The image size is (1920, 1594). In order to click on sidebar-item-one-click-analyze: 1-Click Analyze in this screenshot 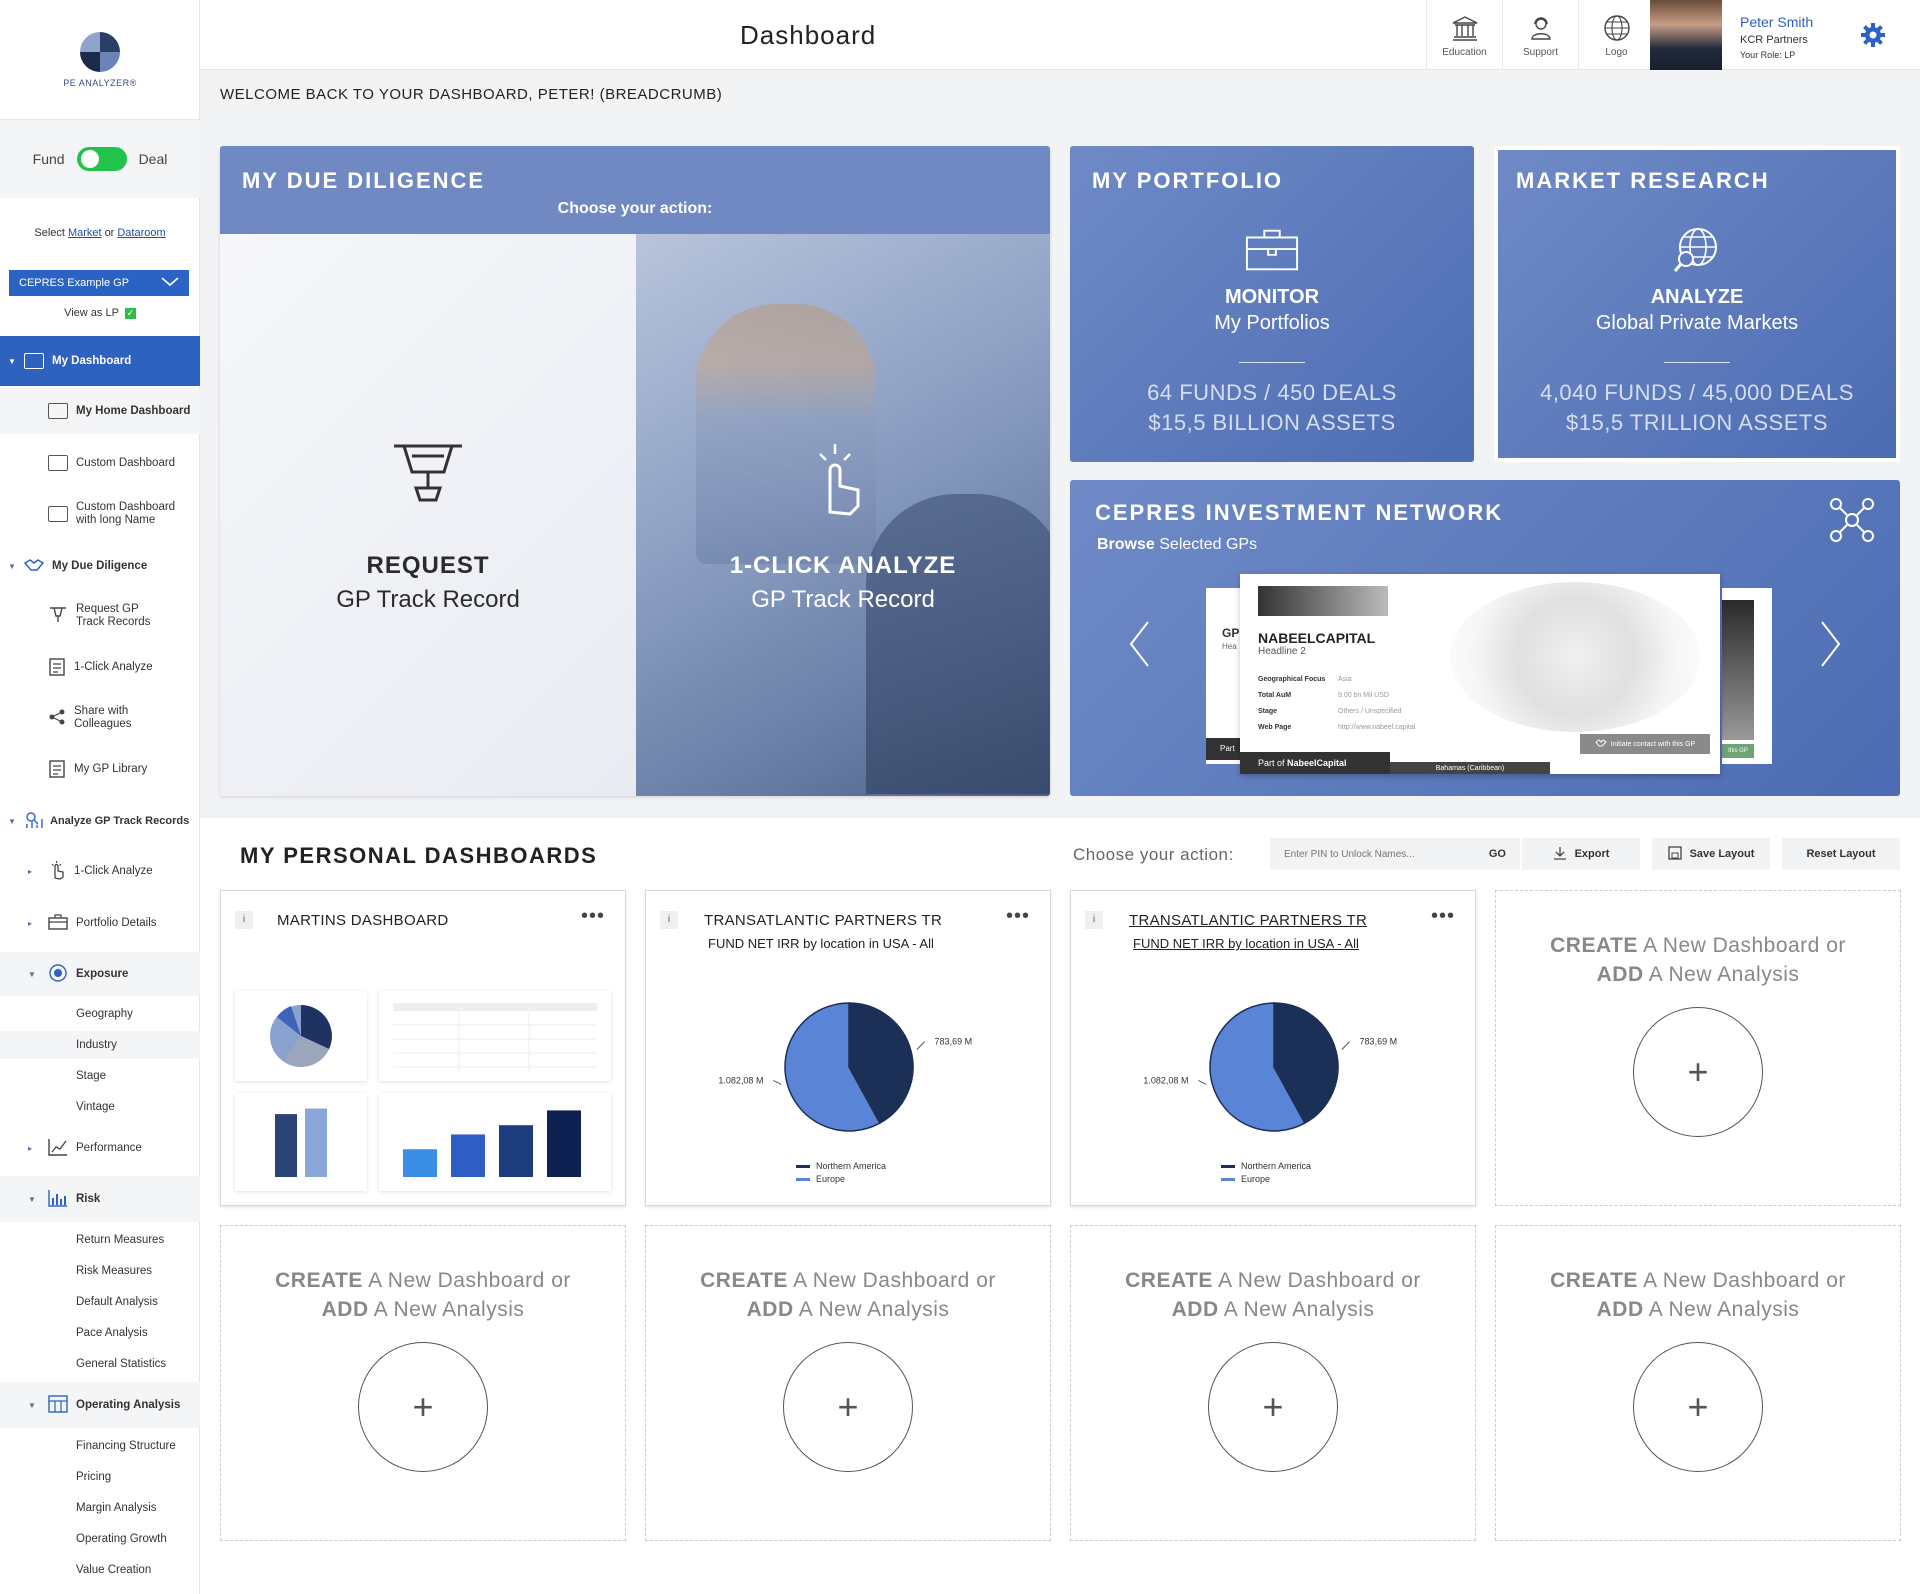, I will do `click(100, 667)`.